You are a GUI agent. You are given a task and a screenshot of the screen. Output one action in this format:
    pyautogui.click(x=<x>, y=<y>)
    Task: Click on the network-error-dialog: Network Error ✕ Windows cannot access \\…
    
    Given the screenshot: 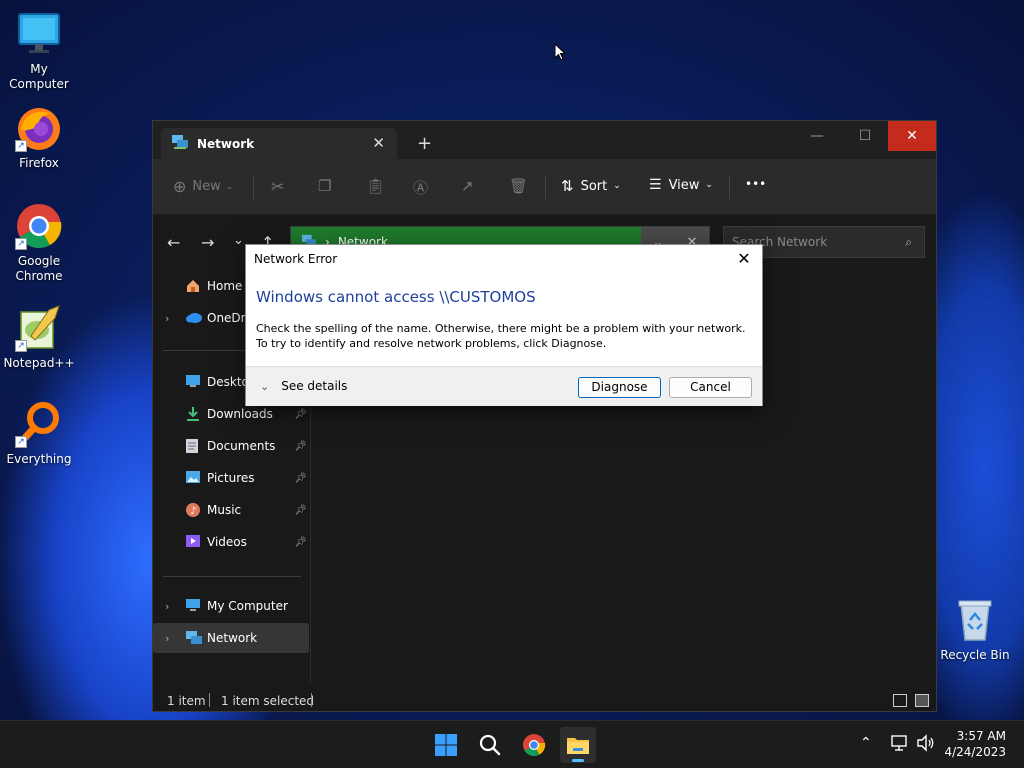 What is the action you would take?
    pyautogui.click(x=504, y=325)
    